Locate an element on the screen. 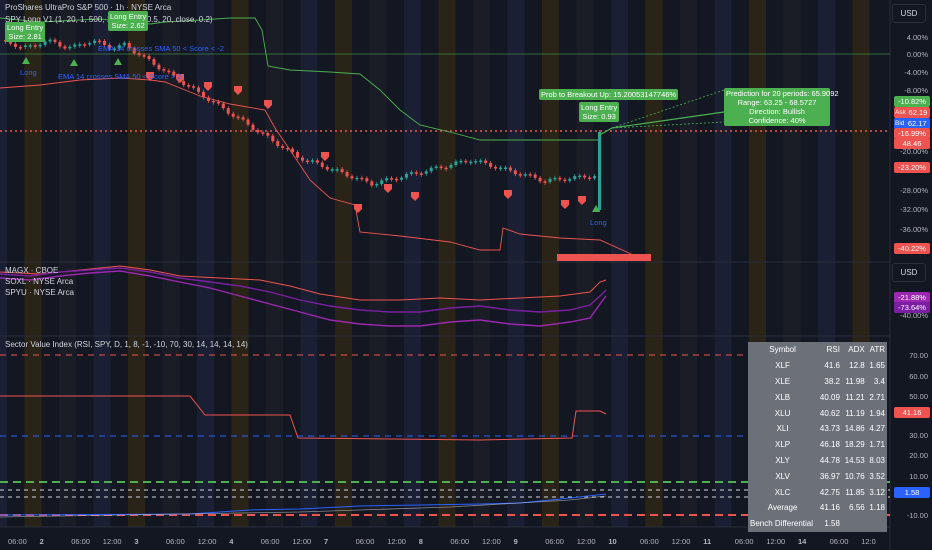 The height and width of the screenshot is (550, 932). table-cell: XLC is located at coordinates (782, 492).